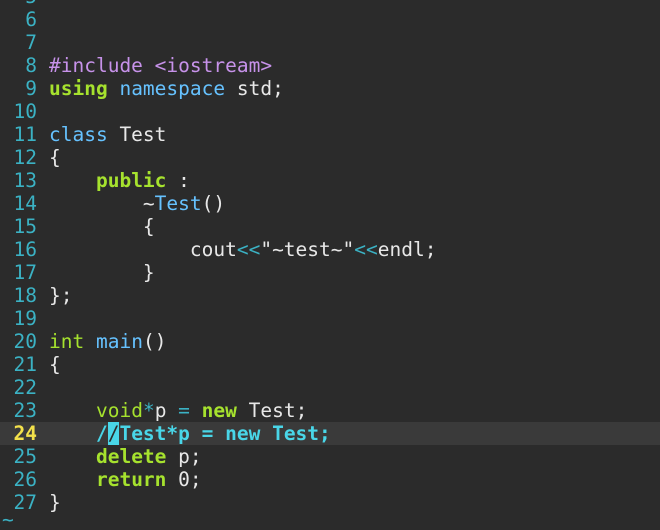  I want to click on line-code: delete p;, so click(125, 456).